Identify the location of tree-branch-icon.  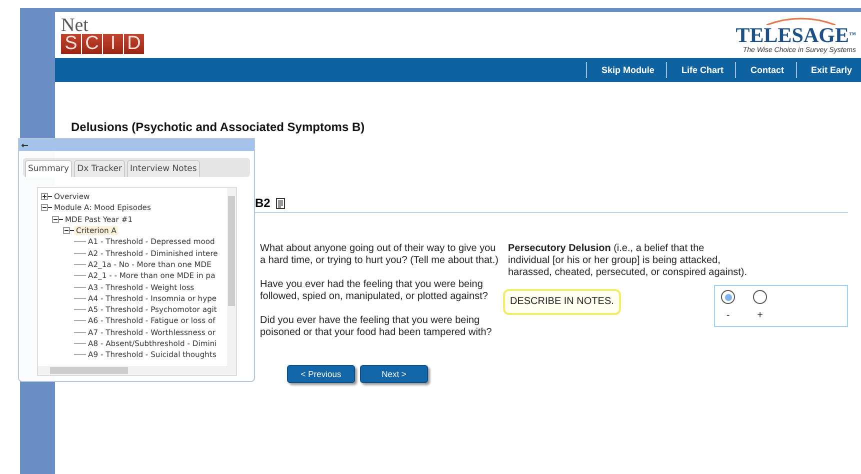
(80, 343).